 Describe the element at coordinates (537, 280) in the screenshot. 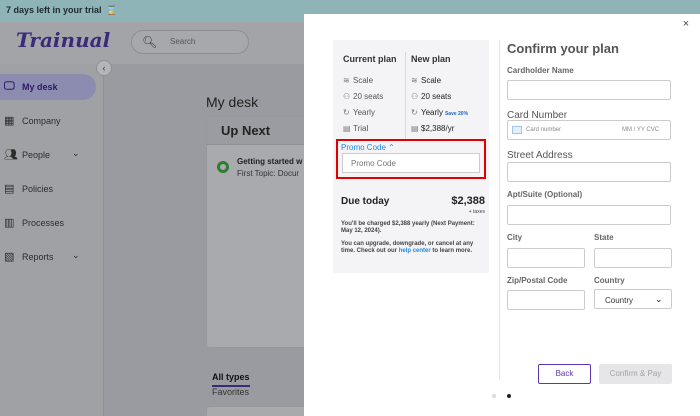

I see `zip-label: Zip/Postal Code` at that location.